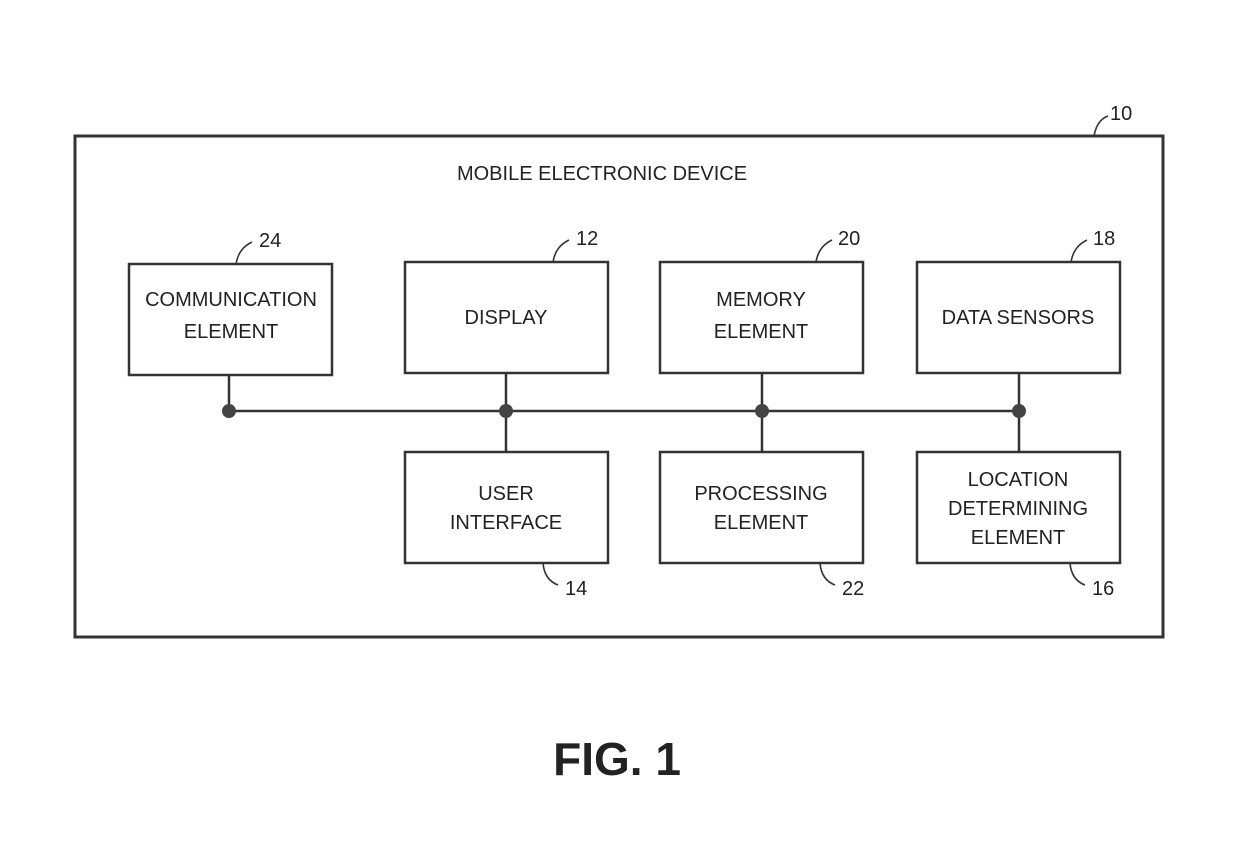  Describe the element at coordinates (1103, 589) in the screenshot. I see `ref-number: 16` at that location.